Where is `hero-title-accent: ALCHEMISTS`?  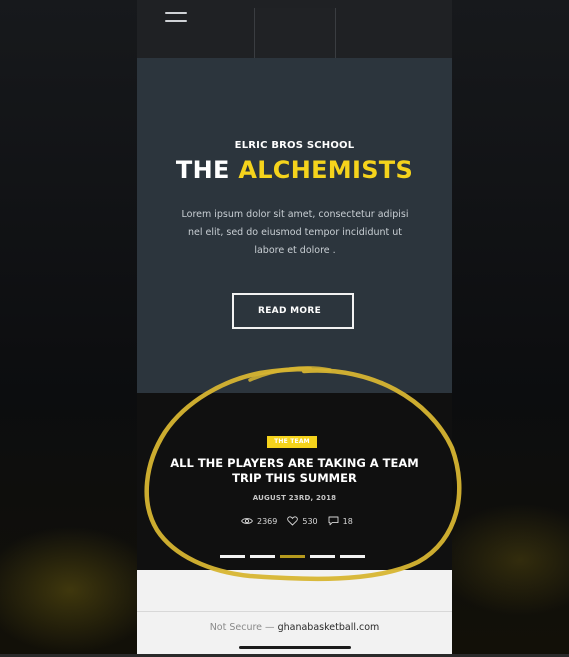
hero-title-accent: ALCHEMISTS is located at coordinates (326, 170).